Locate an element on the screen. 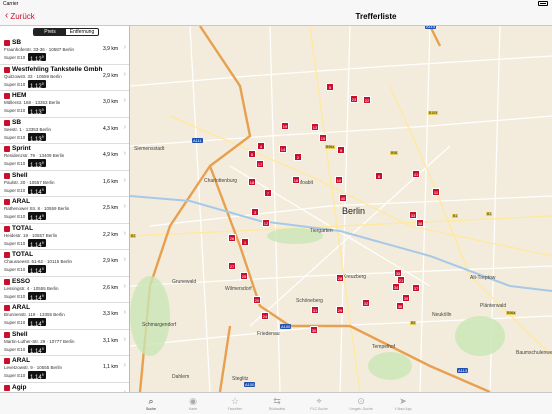 The height and width of the screenshot is (414, 552). station-marker: 24 is located at coordinates (265, 316).